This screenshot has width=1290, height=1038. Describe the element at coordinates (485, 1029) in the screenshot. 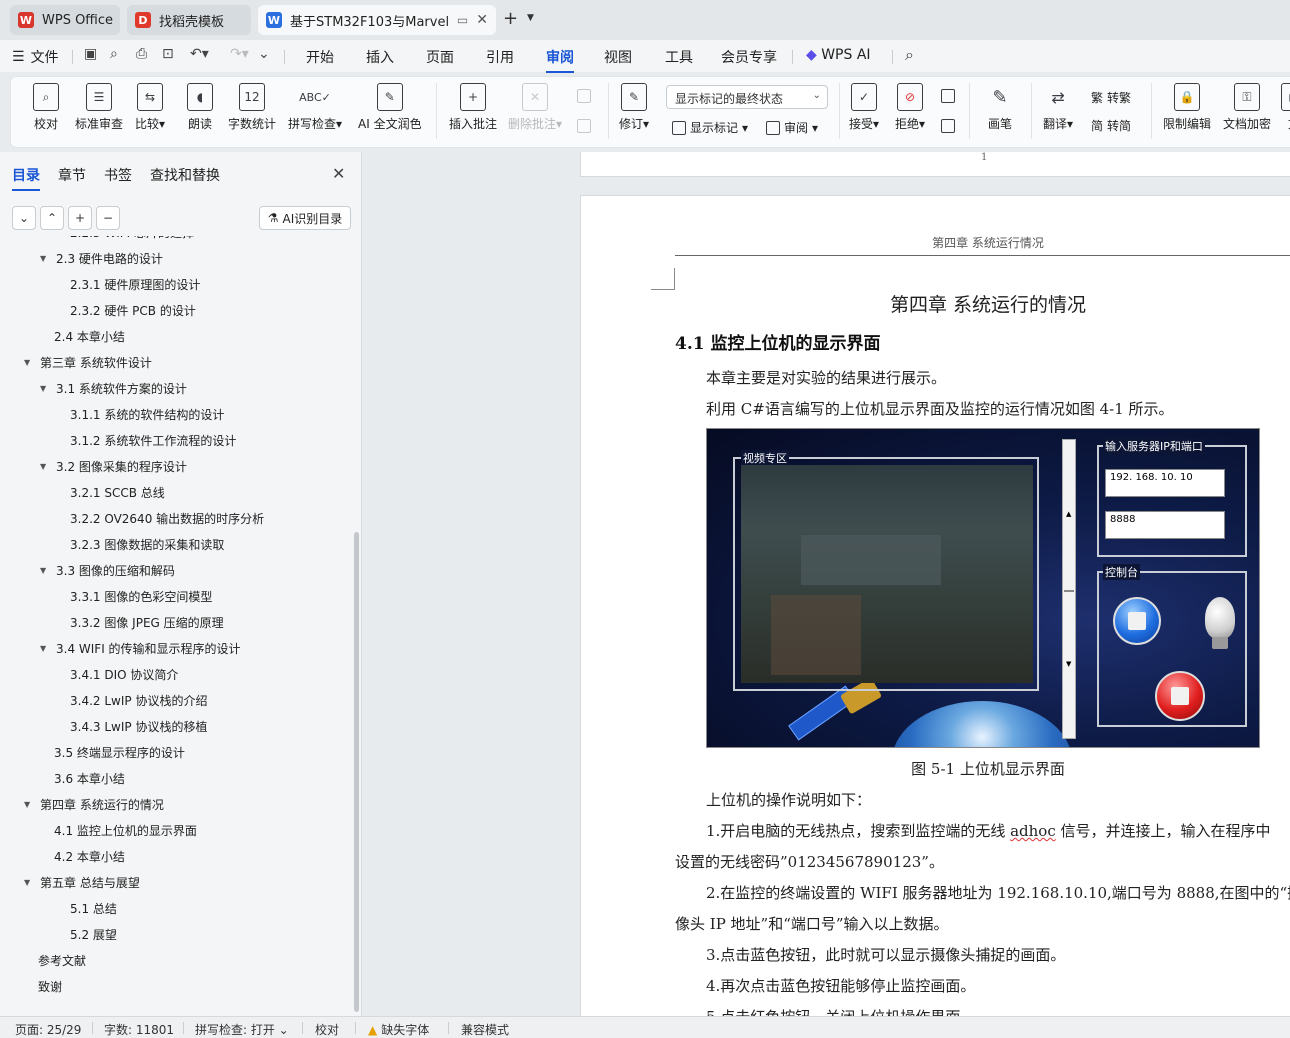

I see `compat-mode-indicator: 兼容模式` at that location.